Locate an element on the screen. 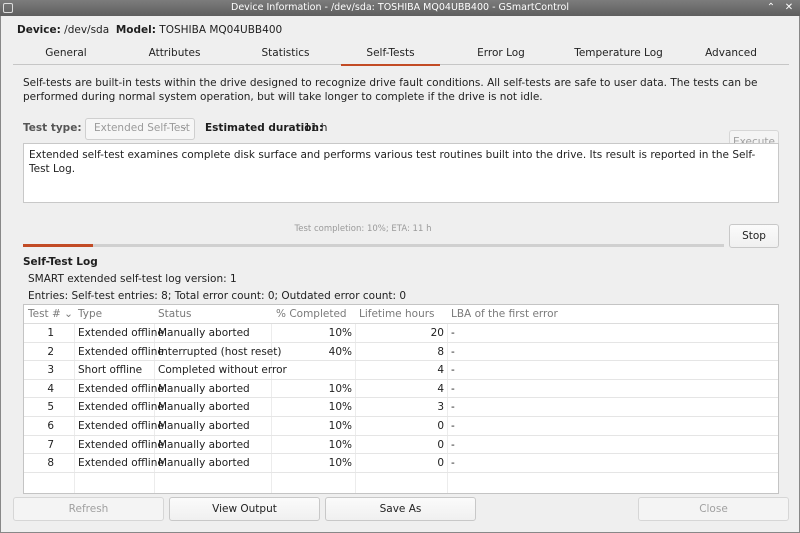 The width and height of the screenshot is (800, 533). cell-status: Completed without error is located at coordinates (222, 370).